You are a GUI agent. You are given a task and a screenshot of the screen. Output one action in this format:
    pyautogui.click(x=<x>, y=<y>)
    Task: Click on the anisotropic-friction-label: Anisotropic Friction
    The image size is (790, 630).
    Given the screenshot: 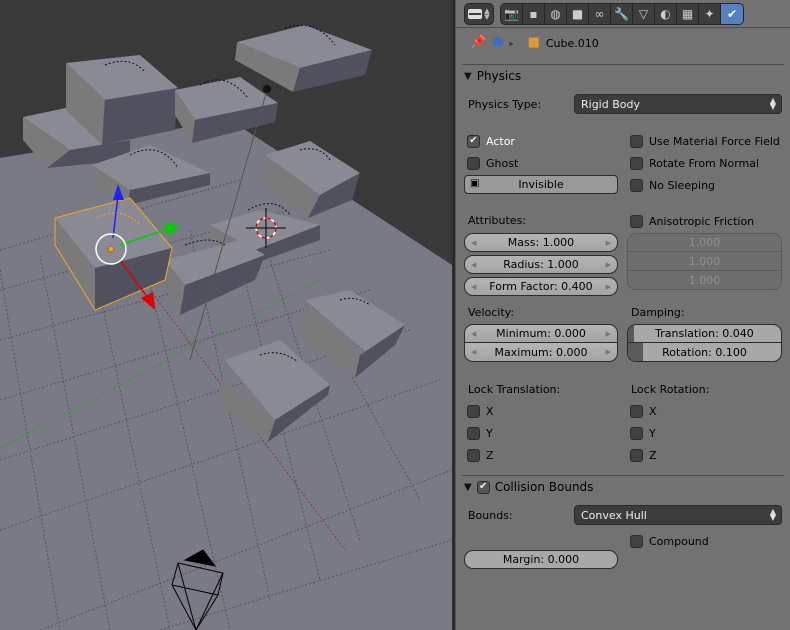 What is the action you would take?
    pyautogui.click(x=702, y=221)
    